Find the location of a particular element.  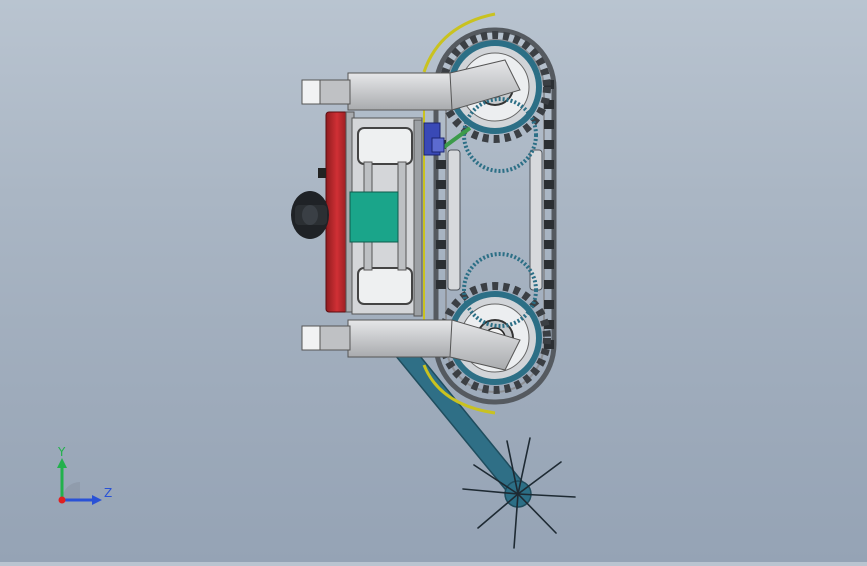

z-axis-label: Z is located at coordinates (108, 493).